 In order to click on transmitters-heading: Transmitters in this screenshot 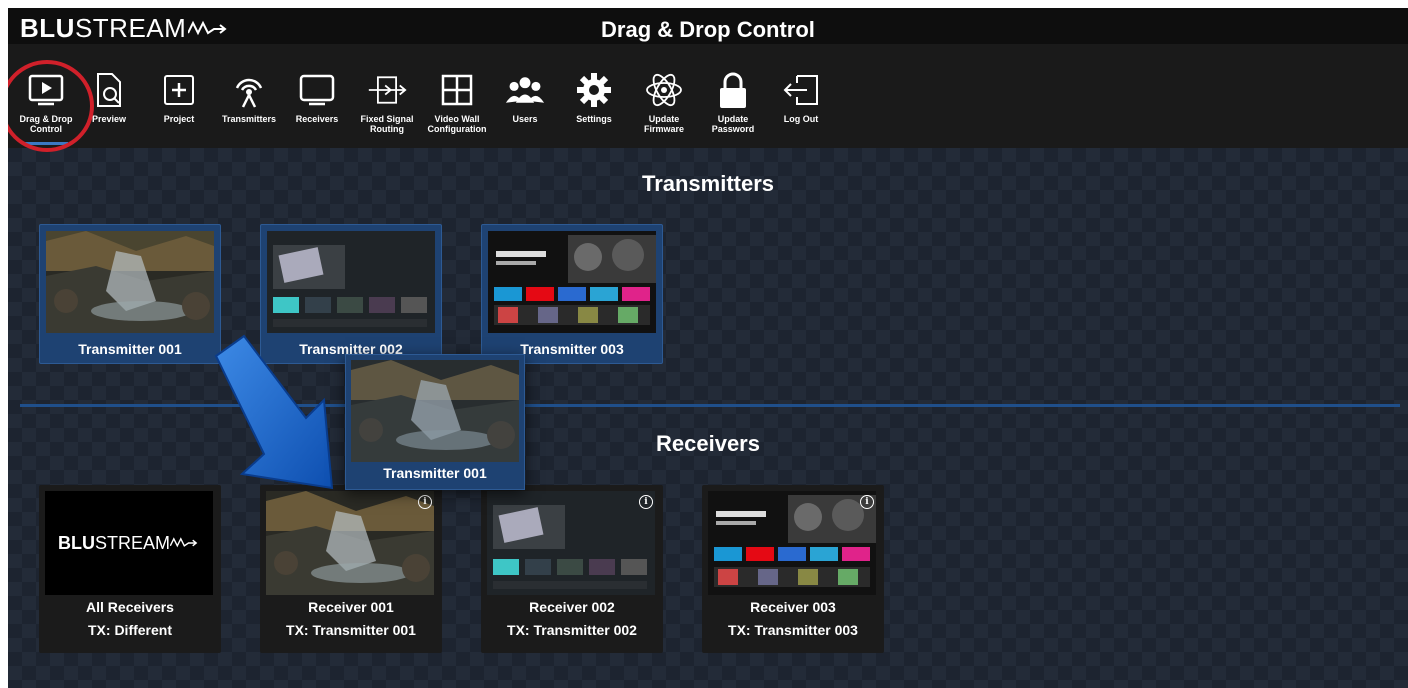, I will do `click(708, 183)`.